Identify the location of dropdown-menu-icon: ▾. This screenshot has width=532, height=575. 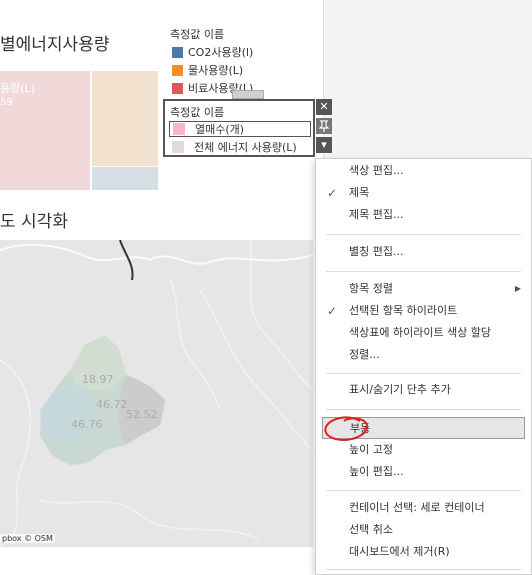
(324, 145).